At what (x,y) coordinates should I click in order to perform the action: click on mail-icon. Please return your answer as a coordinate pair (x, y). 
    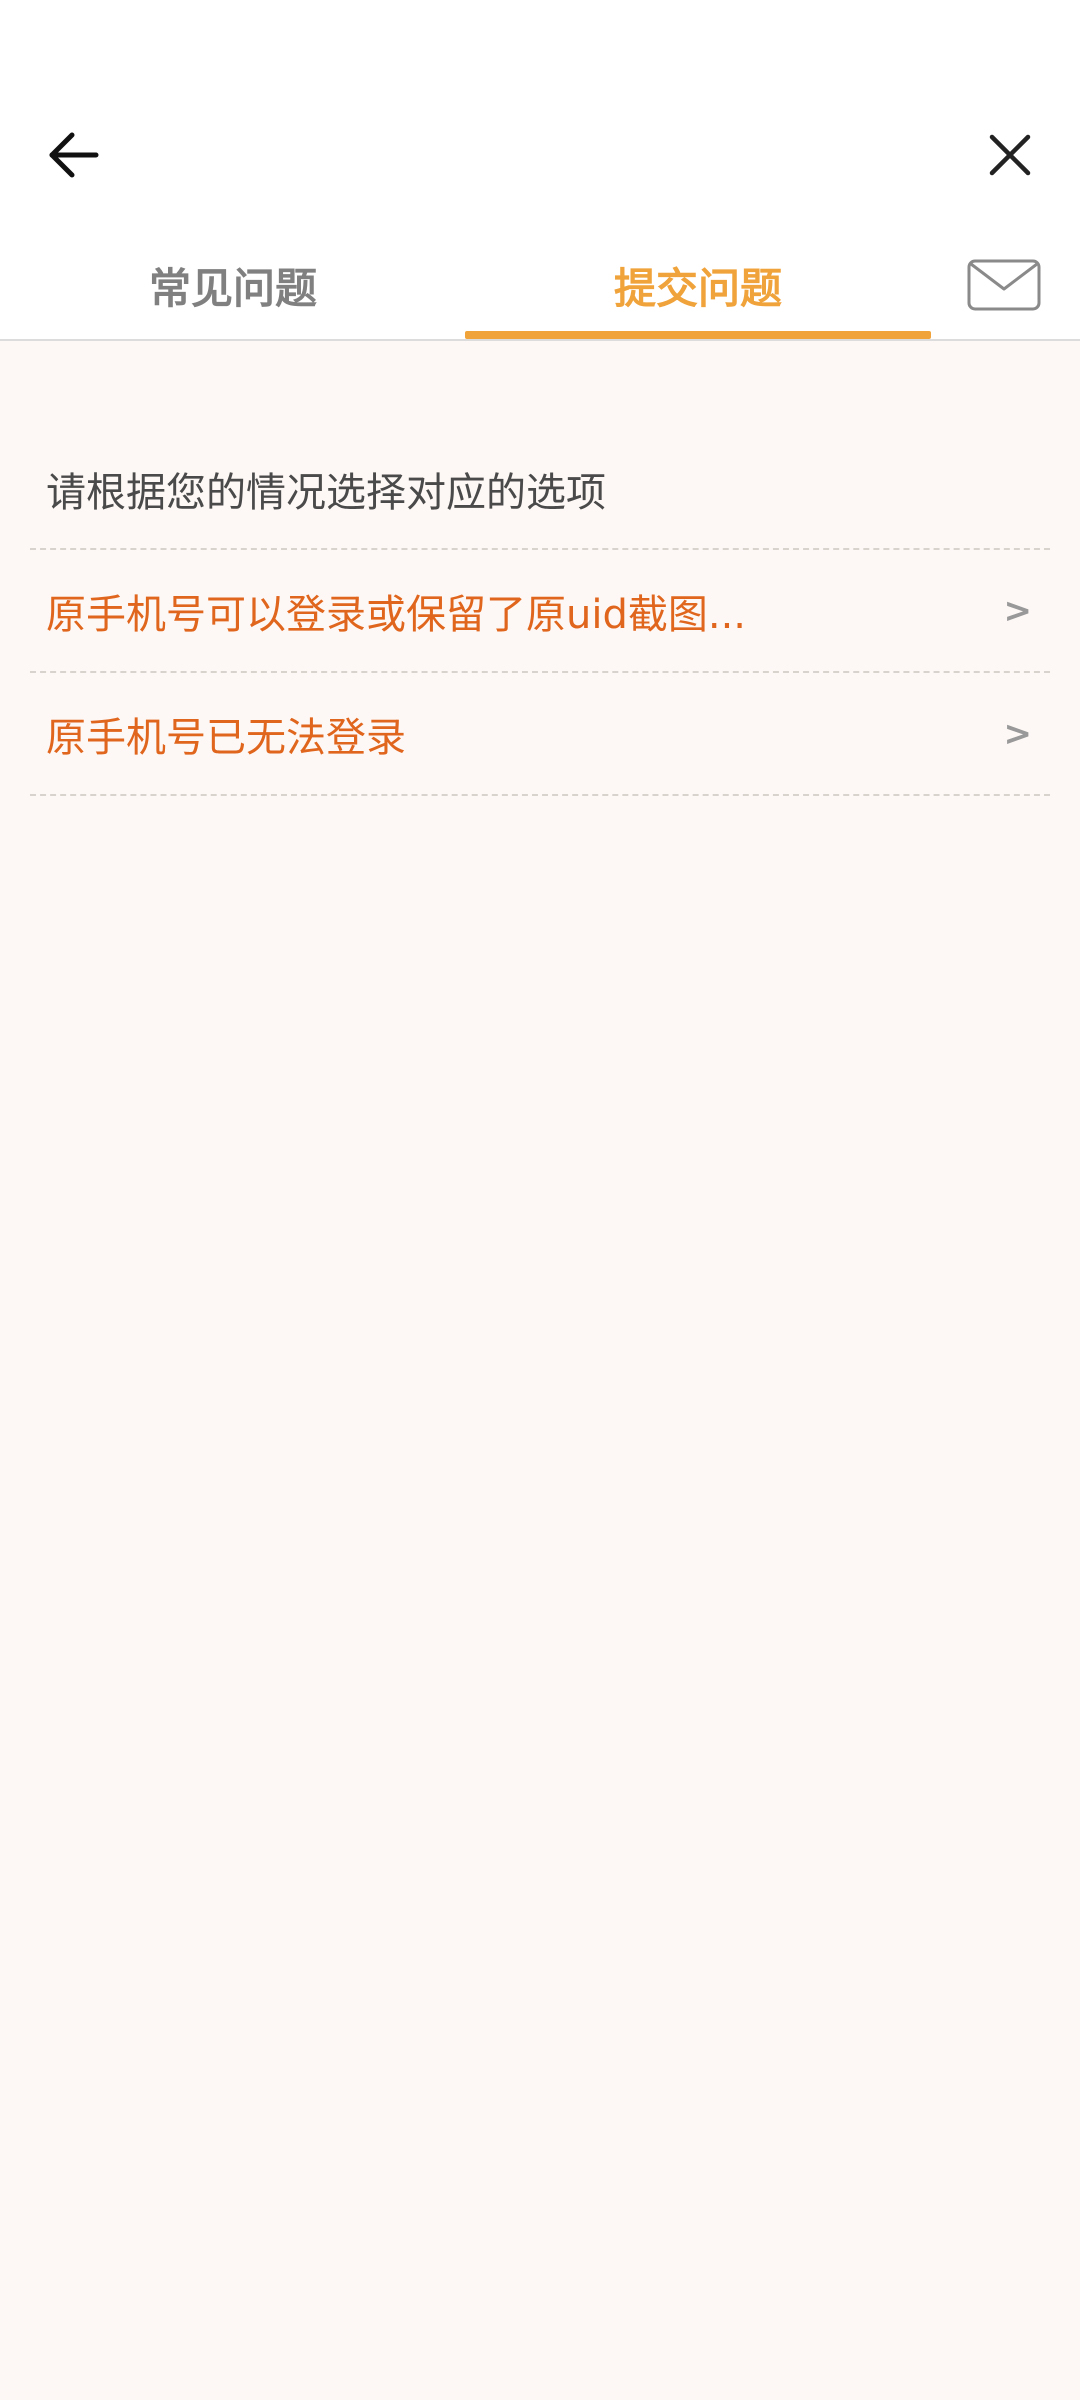
    Looking at the image, I should click on (1004, 285).